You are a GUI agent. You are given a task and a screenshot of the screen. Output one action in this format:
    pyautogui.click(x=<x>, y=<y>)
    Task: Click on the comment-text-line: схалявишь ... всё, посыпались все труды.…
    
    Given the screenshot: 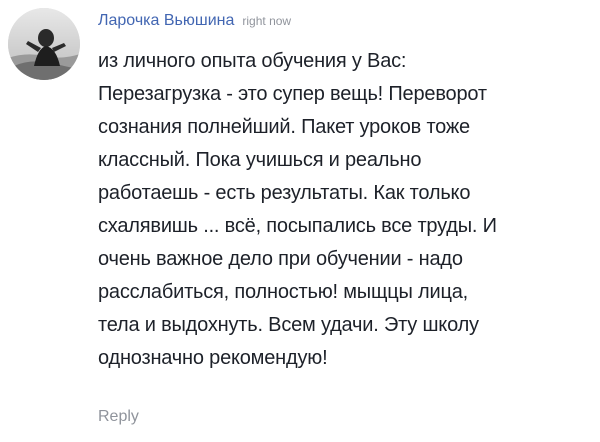 What is the action you would take?
    pyautogui.click(x=297, y=226)
    